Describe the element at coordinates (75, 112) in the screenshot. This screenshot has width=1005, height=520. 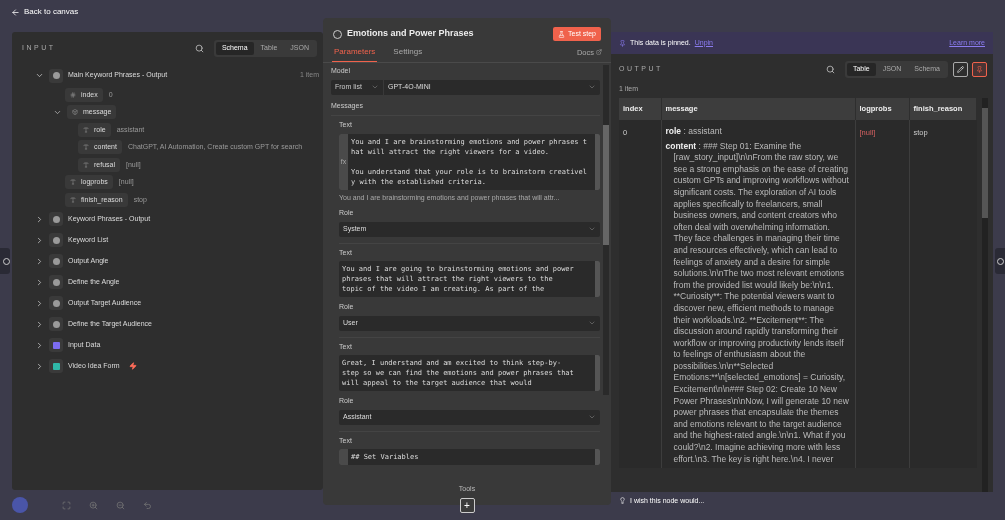
I see `cube-icon` at that location.